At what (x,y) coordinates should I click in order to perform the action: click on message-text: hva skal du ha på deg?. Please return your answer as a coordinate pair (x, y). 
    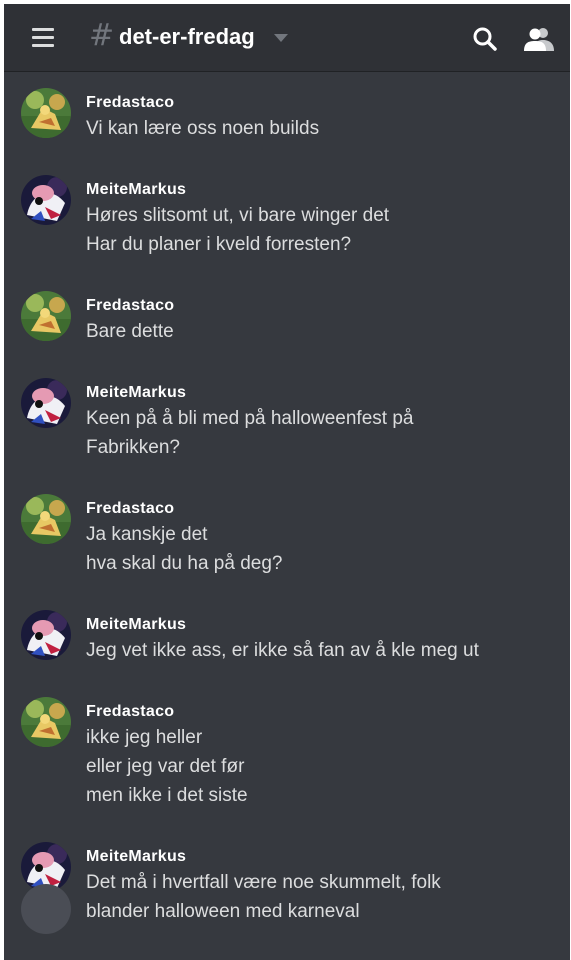
    Looking at the image, I should click on (184, 563).